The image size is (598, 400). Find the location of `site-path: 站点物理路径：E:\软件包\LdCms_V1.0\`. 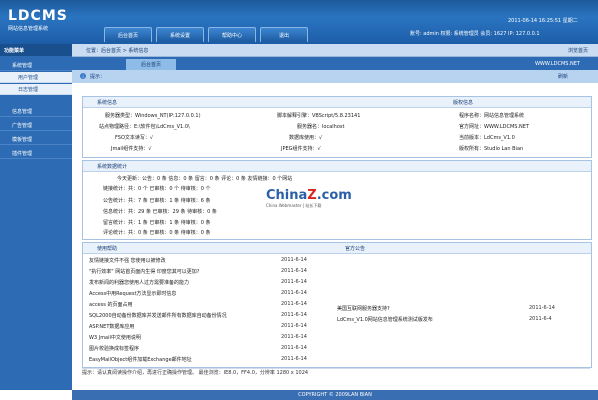

site-path: 站点物理路径：E:\软件包\LdCms_V1.0\ is located at coordinates (144, 127).